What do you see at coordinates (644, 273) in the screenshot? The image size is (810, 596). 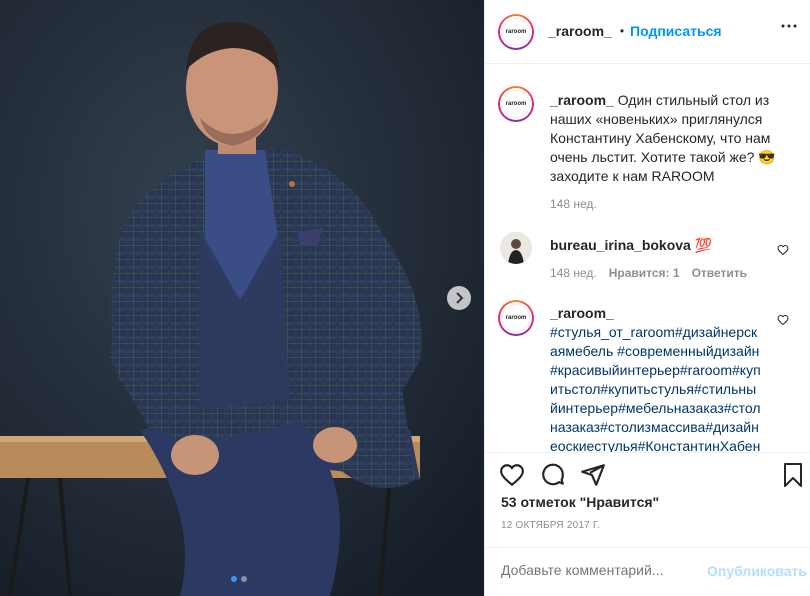 I see `comment-1-likes: Нравится: 1` at bounding box center [644, 273].